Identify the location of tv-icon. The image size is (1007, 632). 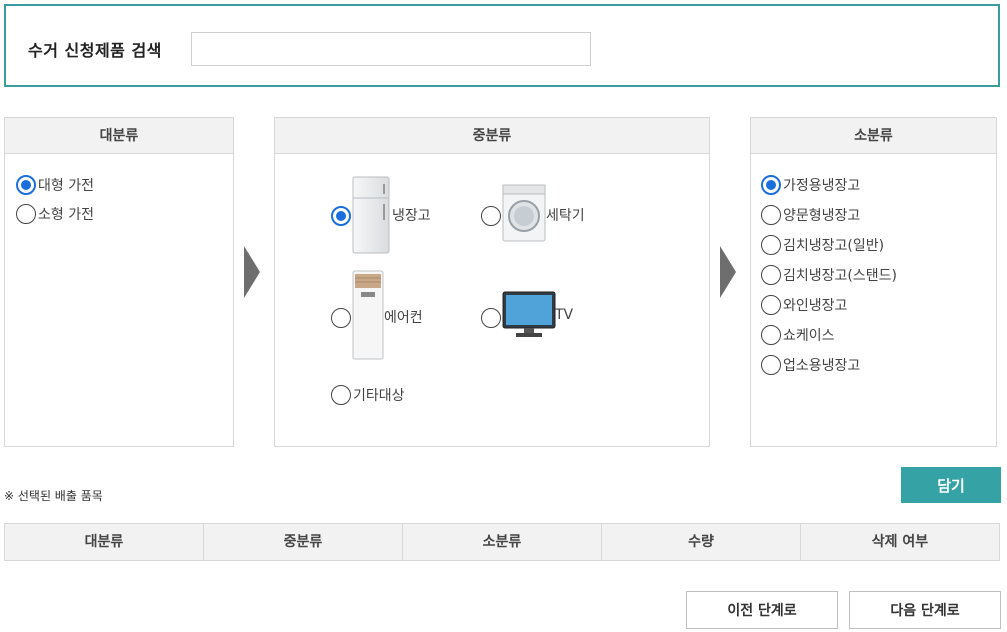
(529, 317).